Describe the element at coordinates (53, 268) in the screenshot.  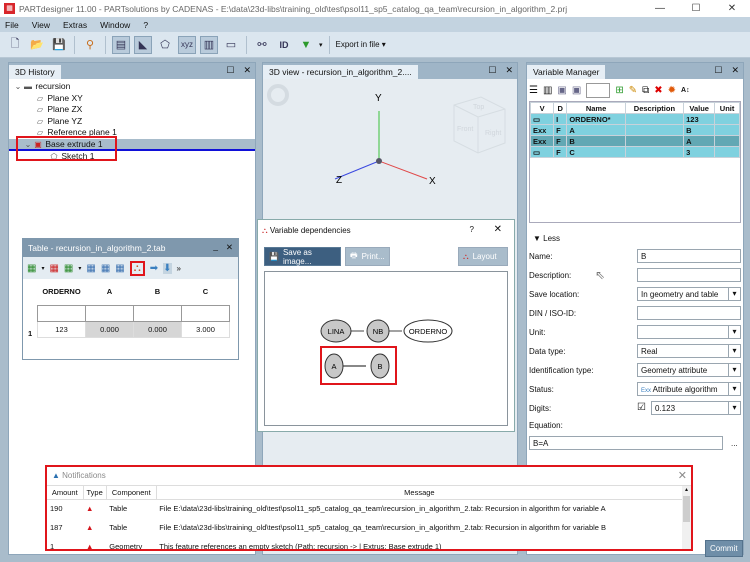
I see `delete-row-icon: ▦` at that location.